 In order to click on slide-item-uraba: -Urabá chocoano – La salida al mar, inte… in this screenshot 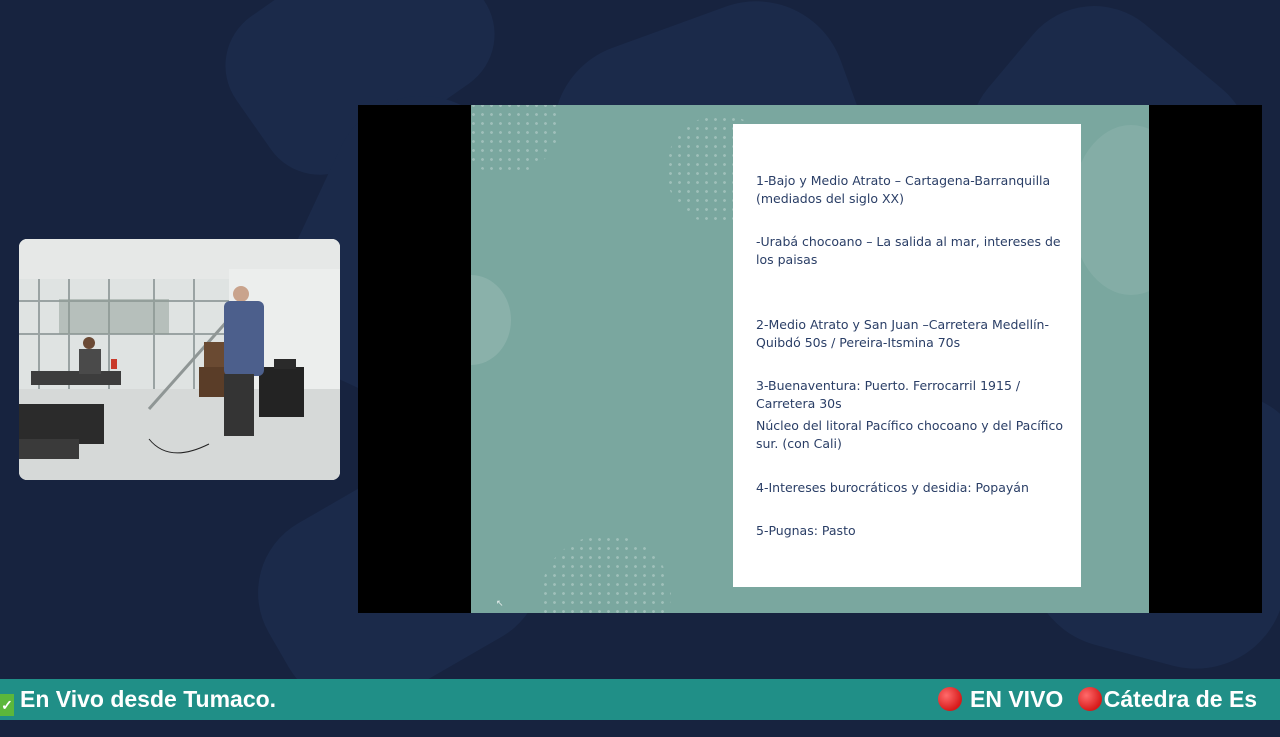, I will do `click(908, 250)`.